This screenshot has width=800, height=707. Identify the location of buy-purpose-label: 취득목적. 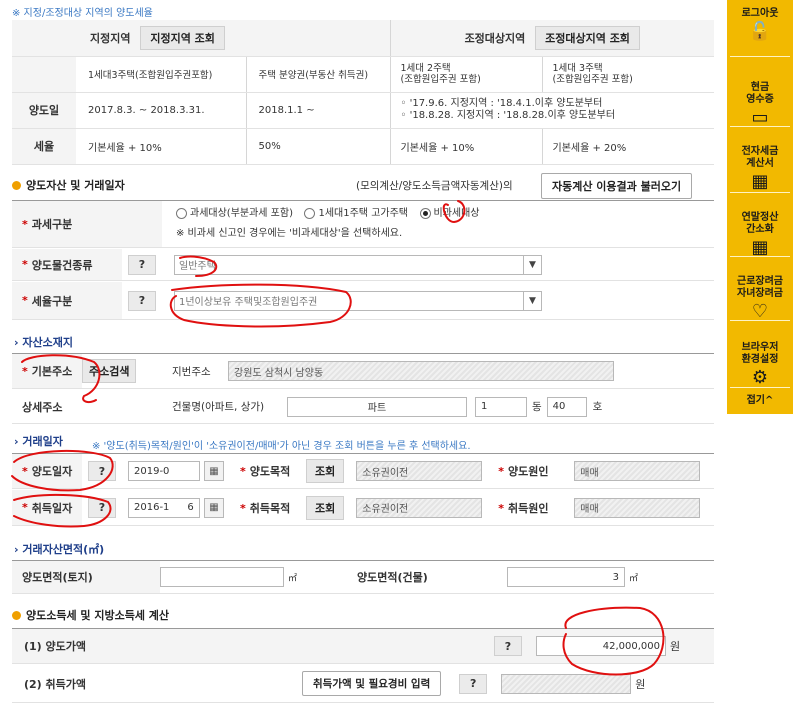
(270, 508).